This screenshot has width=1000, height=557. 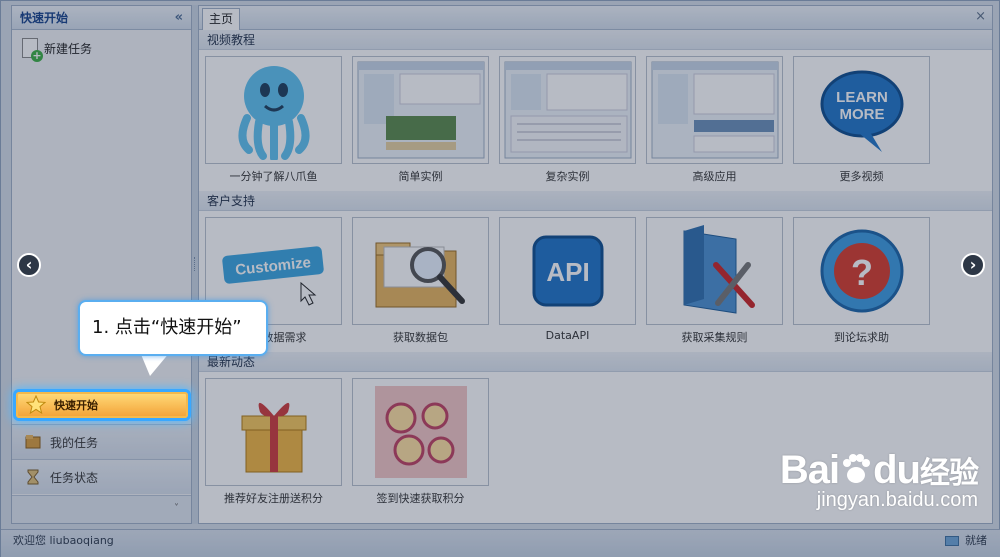 I want to click on folder-icon, so click(x=33, y=442).